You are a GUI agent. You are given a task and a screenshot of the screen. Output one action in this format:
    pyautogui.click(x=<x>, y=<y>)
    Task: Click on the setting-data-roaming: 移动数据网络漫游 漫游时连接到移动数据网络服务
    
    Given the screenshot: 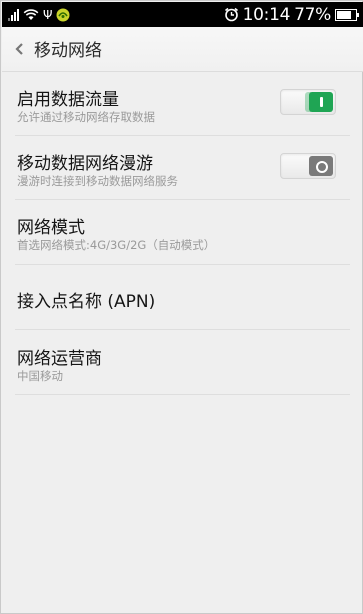 What is the action you would take?
    pyautogui.click(x=182, y=168)
    